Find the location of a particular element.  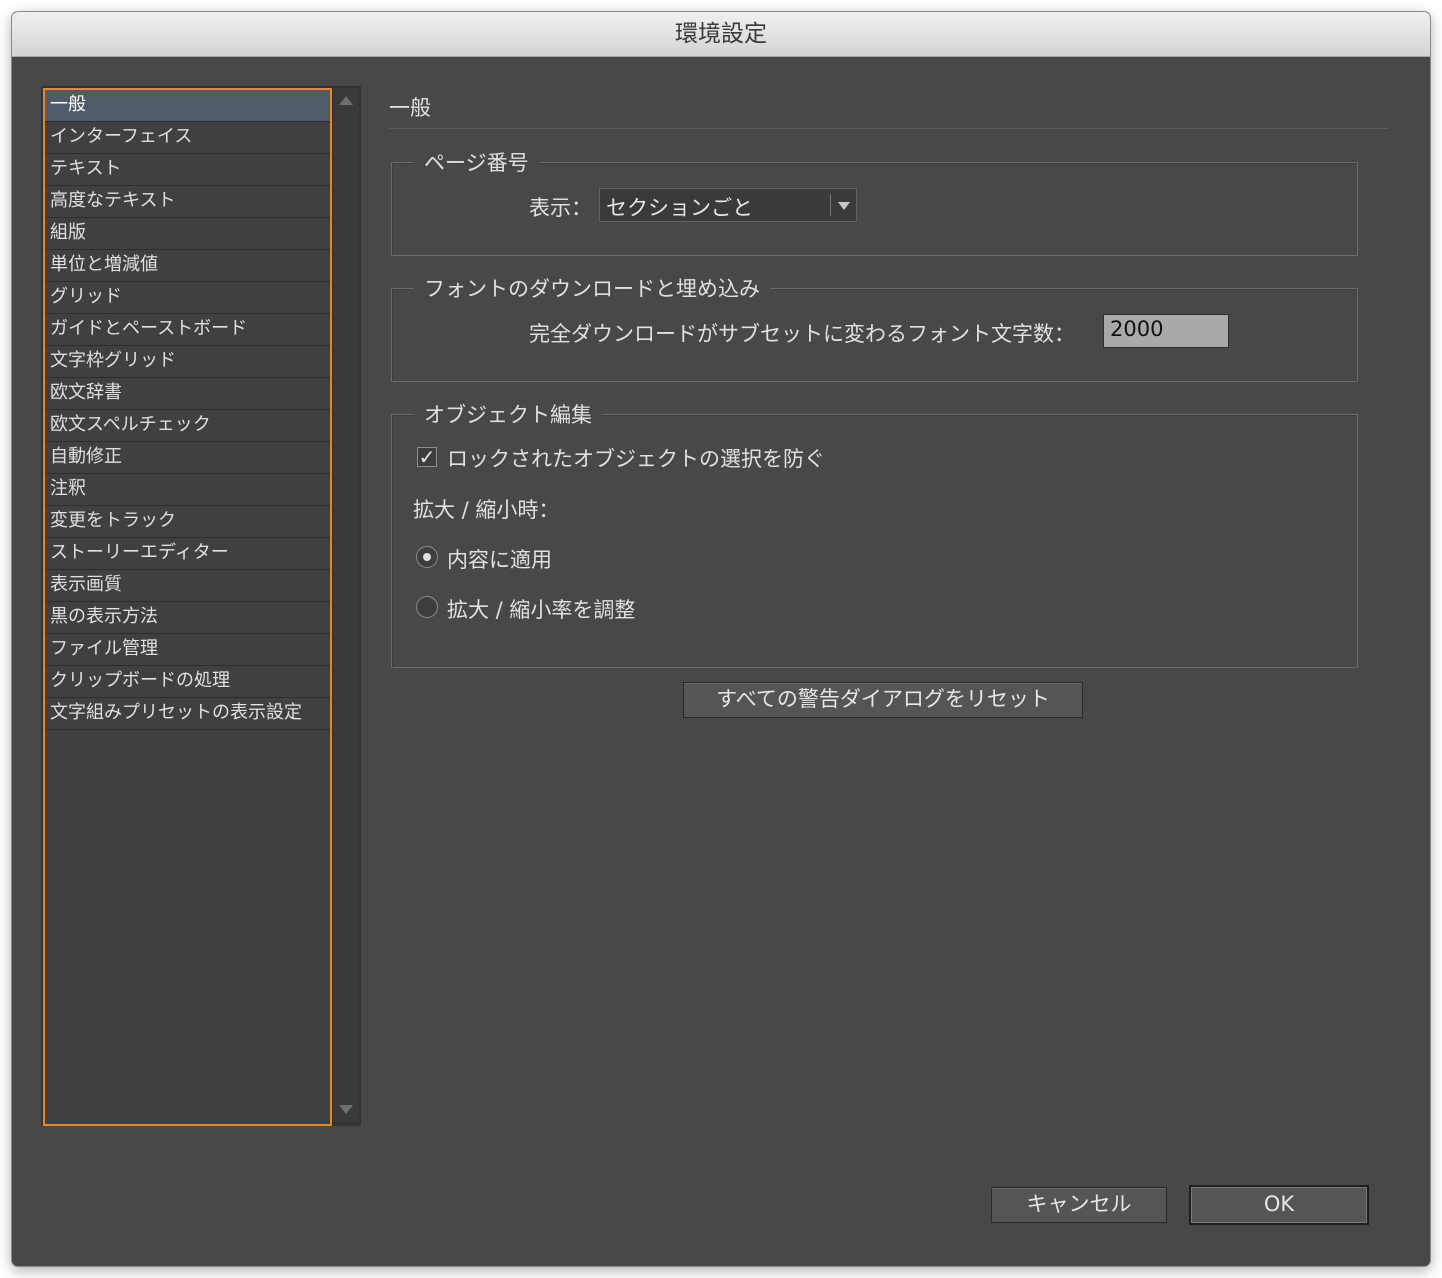

sidebar-item: ストーリーエディター is located at coordinates (187, 554).